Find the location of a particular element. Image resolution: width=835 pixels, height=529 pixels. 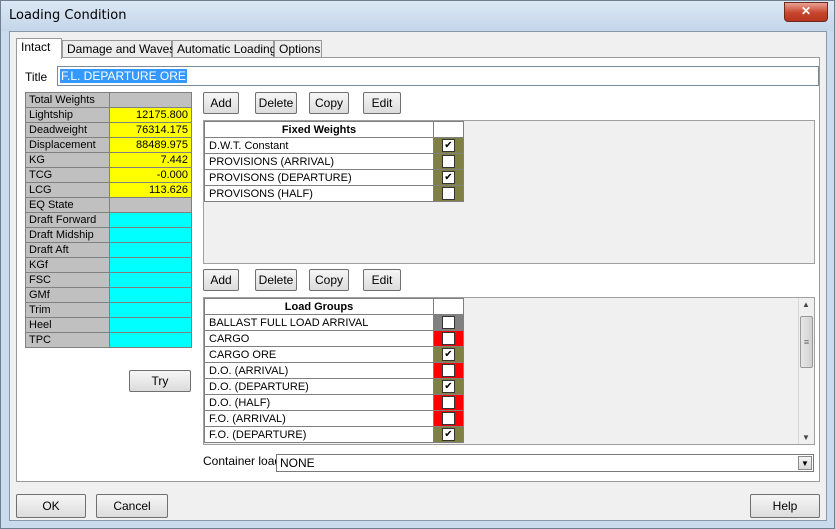

tab-intact: Intact is located at coordinates (39, 48).